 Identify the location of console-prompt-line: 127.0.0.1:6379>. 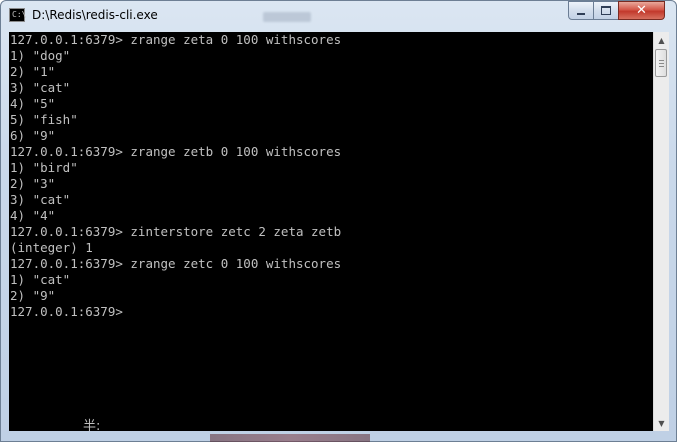
(331, 312).